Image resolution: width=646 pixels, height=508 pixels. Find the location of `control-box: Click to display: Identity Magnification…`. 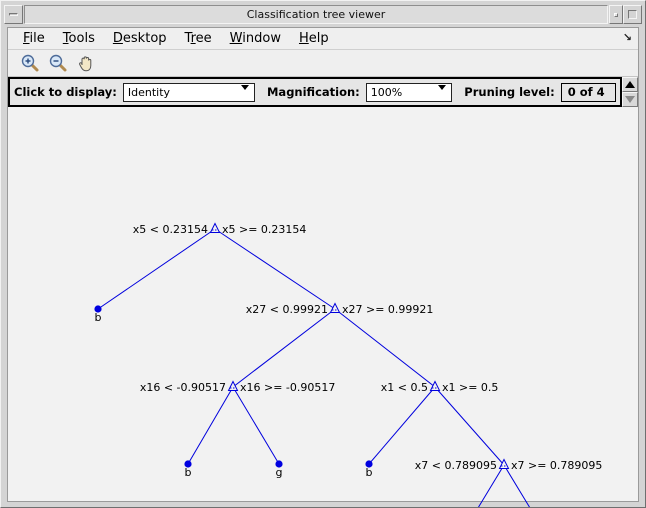

control-box: Click to display: Identity Magnification… is located at coordinates (315, 92).